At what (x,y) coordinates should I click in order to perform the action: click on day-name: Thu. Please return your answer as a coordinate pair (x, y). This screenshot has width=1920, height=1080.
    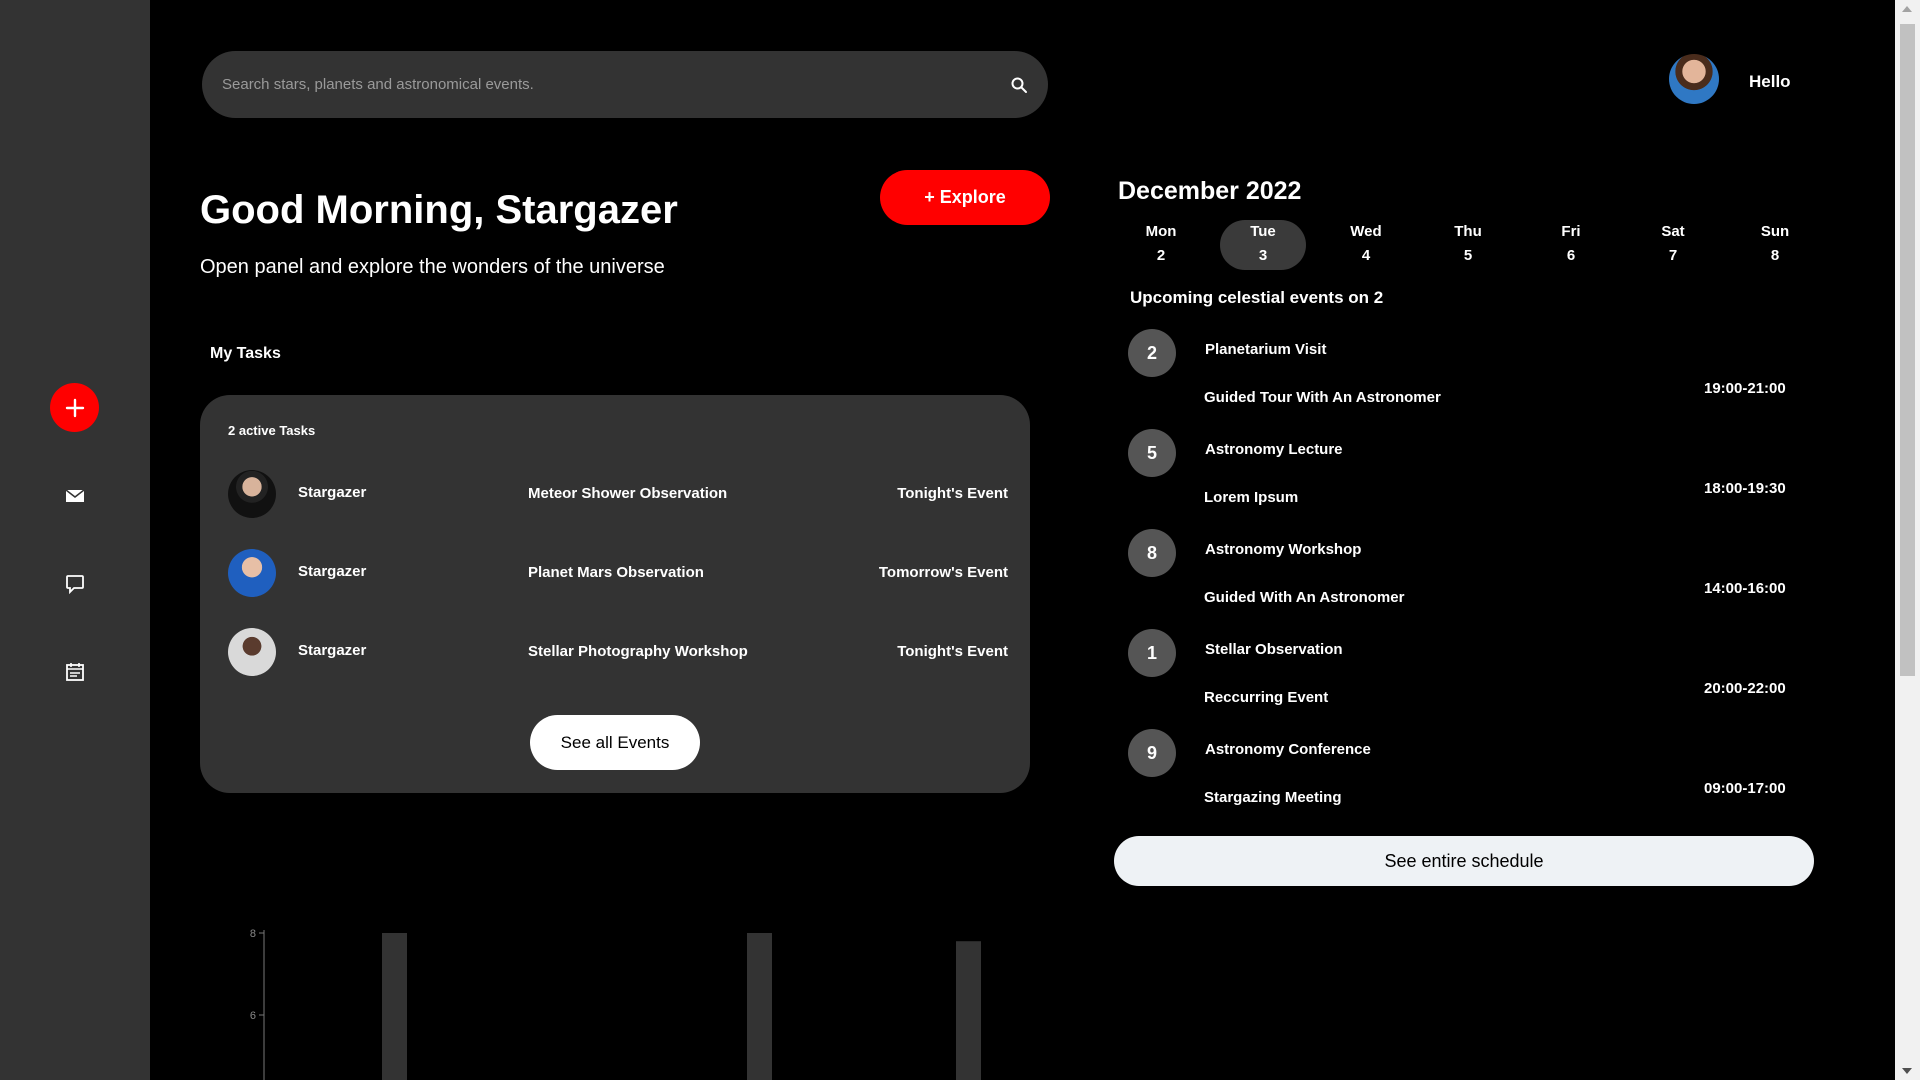
    Looking at the image, I should click on (1468, 231).